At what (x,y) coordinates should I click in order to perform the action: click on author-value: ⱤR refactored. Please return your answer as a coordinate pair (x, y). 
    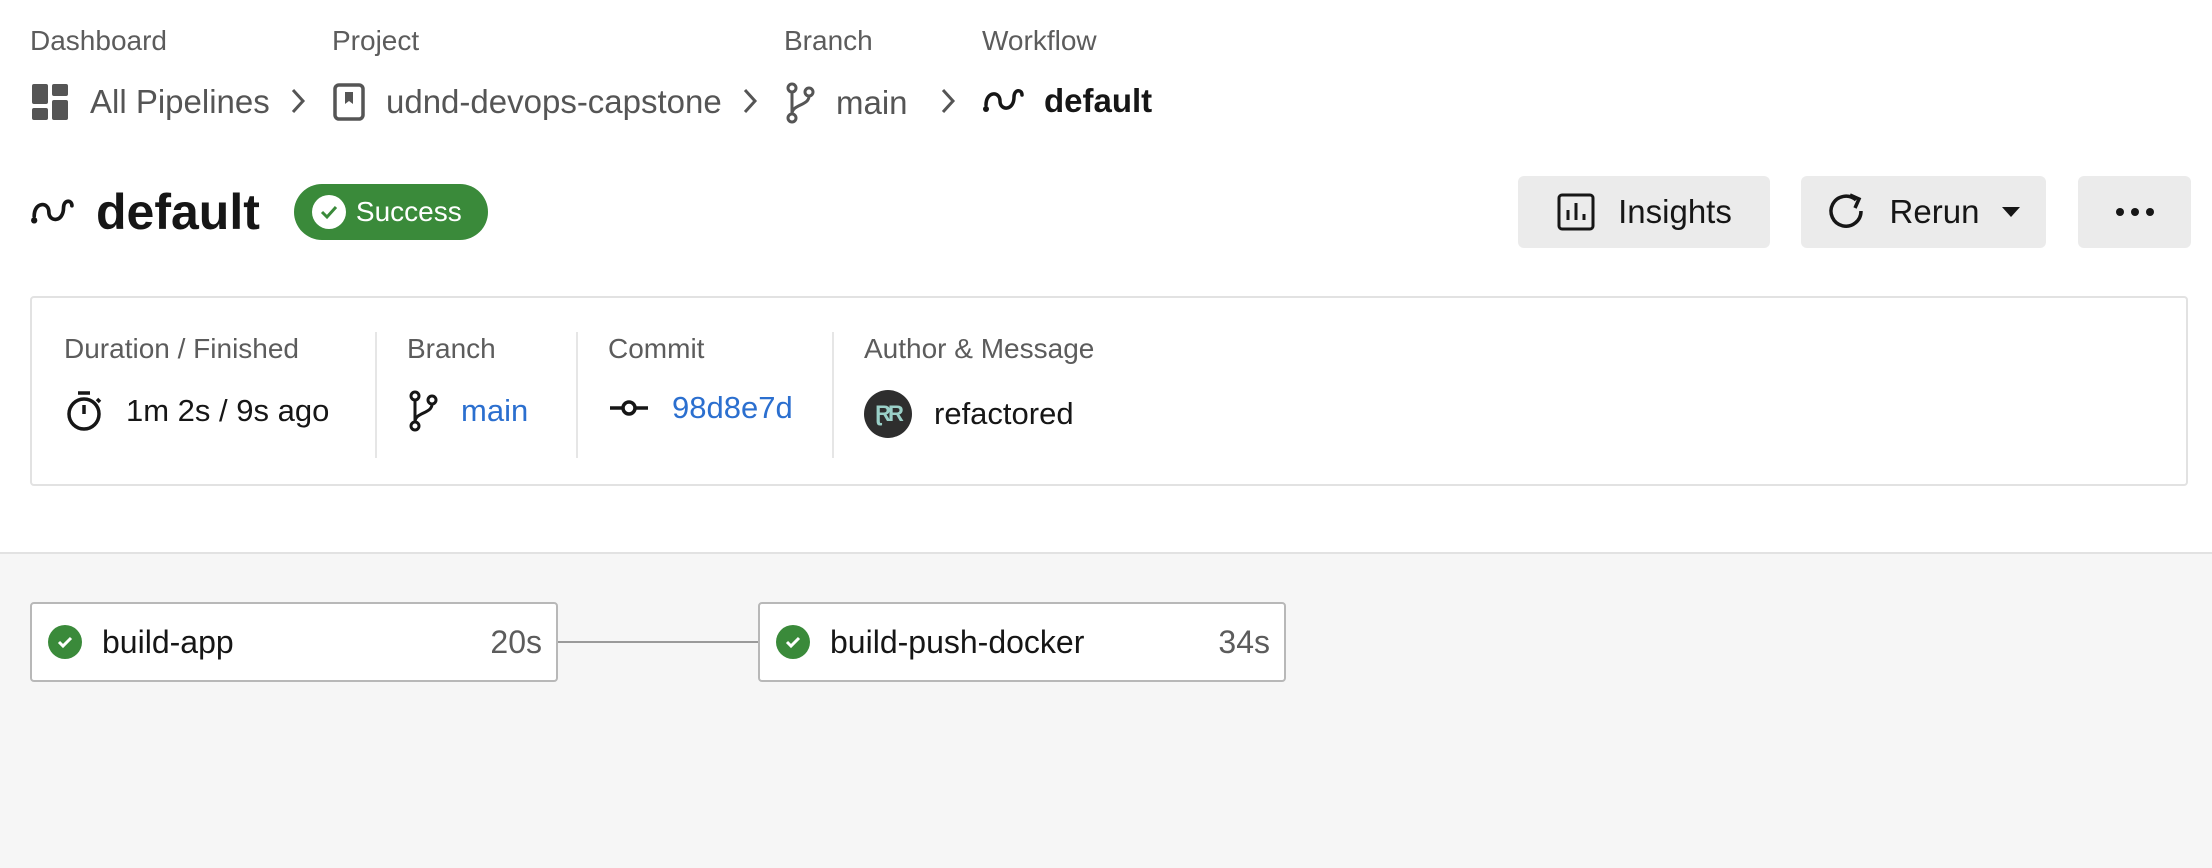
    Looking at the image, I should click on (969, 414).